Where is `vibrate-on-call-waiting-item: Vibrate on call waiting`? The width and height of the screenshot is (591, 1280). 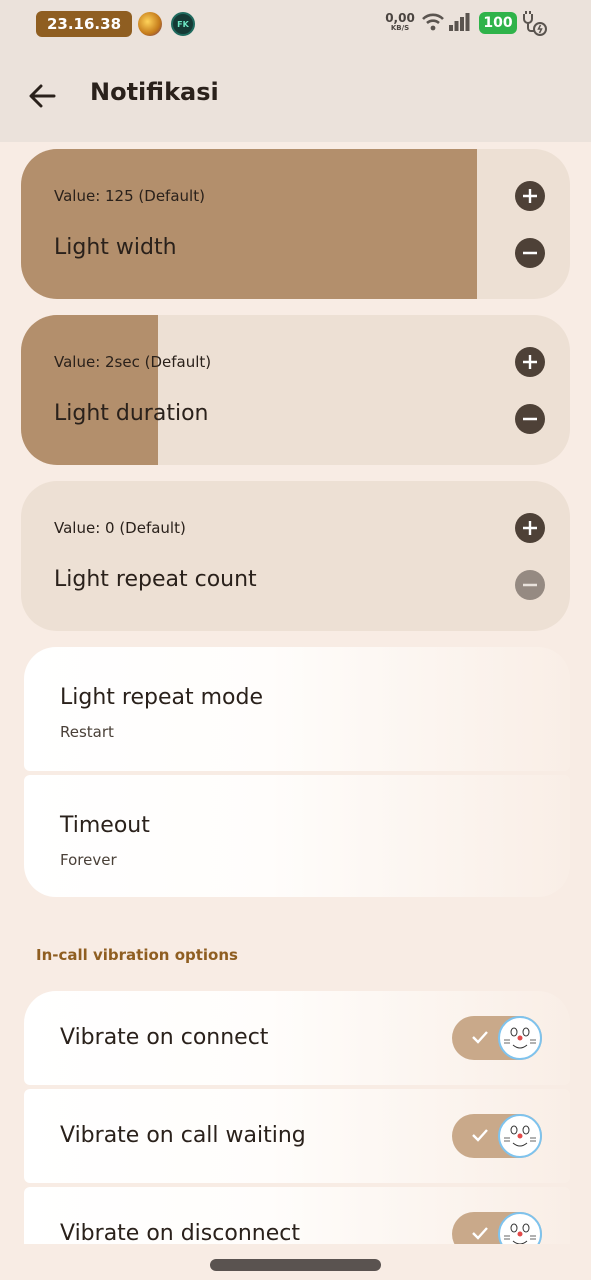 vibrate-on-call-waiting-item: Vibrate on call waiting is located at coordinates (297, 1136).